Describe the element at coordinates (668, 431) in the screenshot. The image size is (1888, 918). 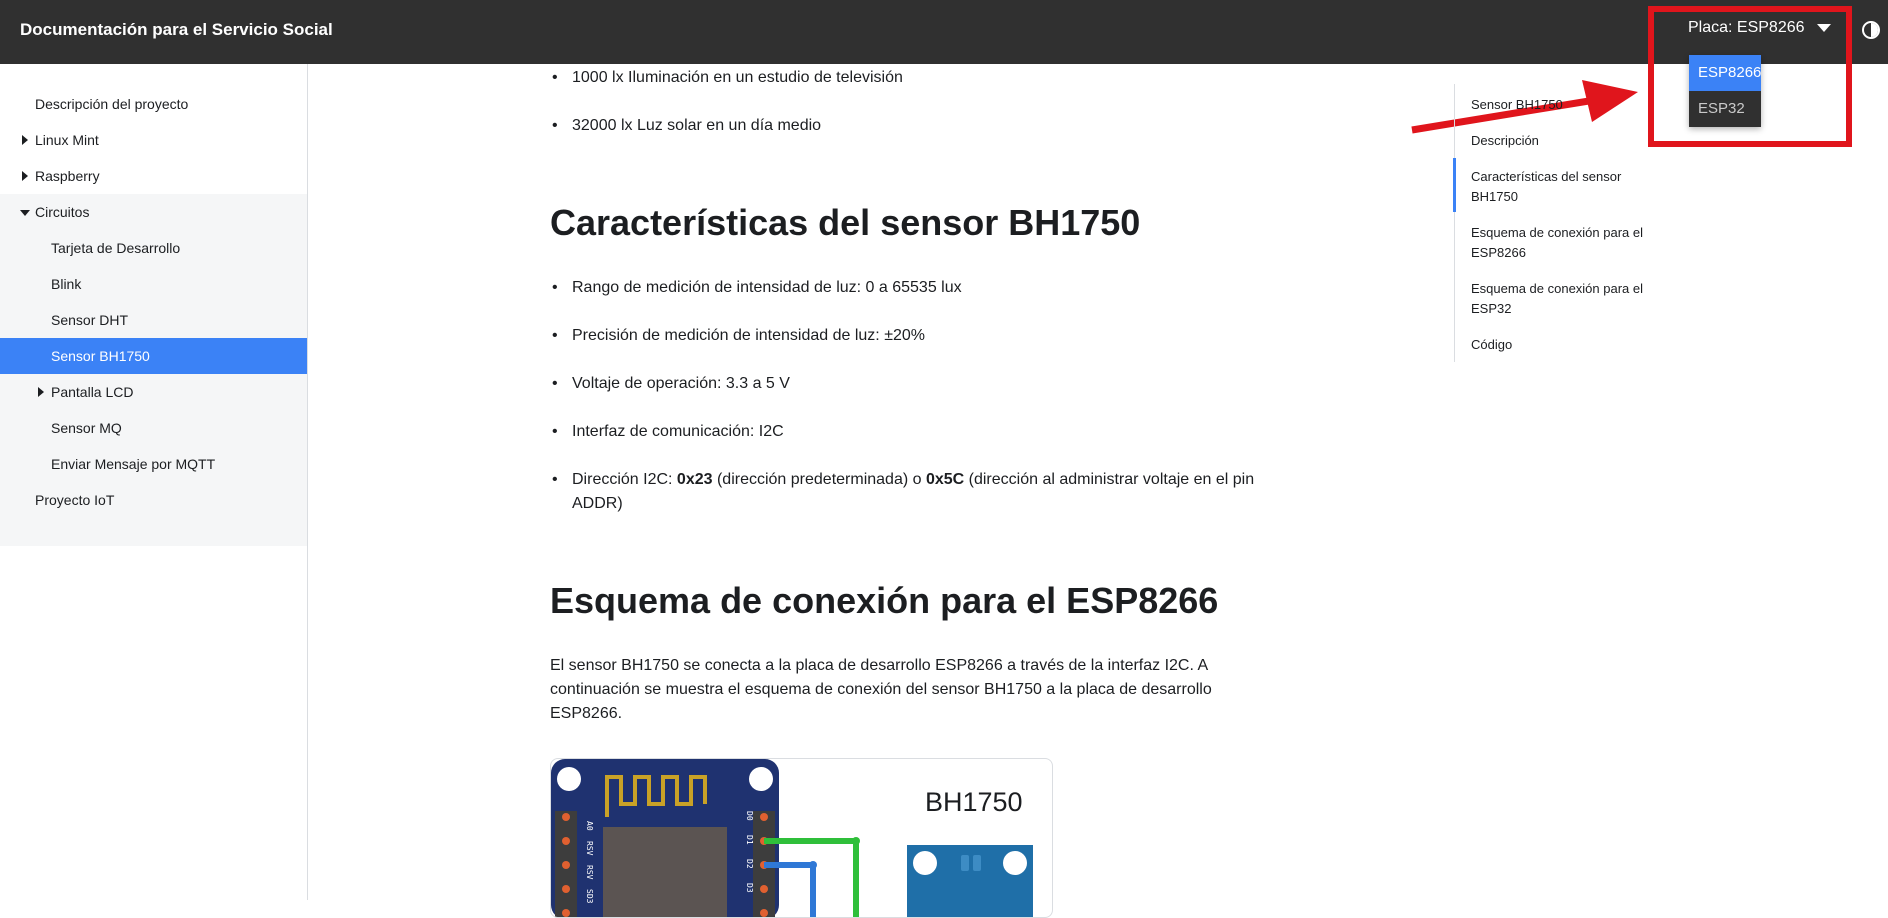
I see `list-item: • Interfaz de comunicación: I2C` at that location.